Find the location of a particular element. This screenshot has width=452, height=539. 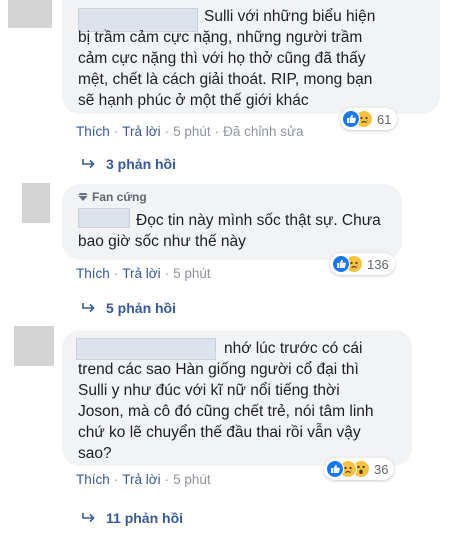

comment-line: bao giờ sốc như thế này is located at coordinates (162, 241).